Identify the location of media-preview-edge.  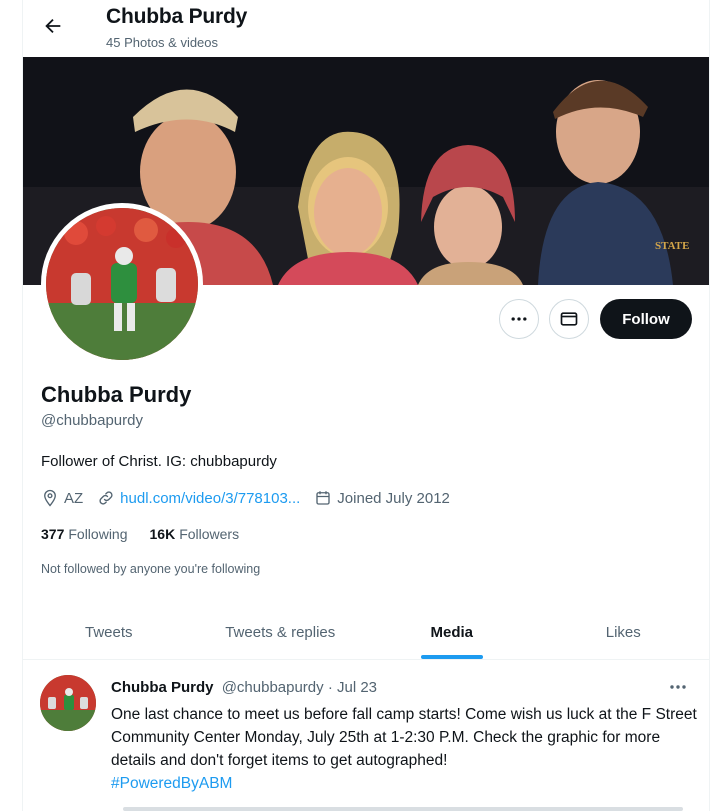
(403, 809).